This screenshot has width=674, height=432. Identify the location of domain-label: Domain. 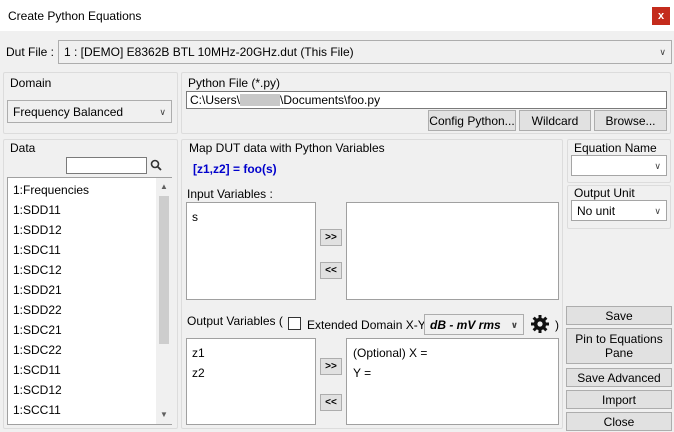
(31, 83).